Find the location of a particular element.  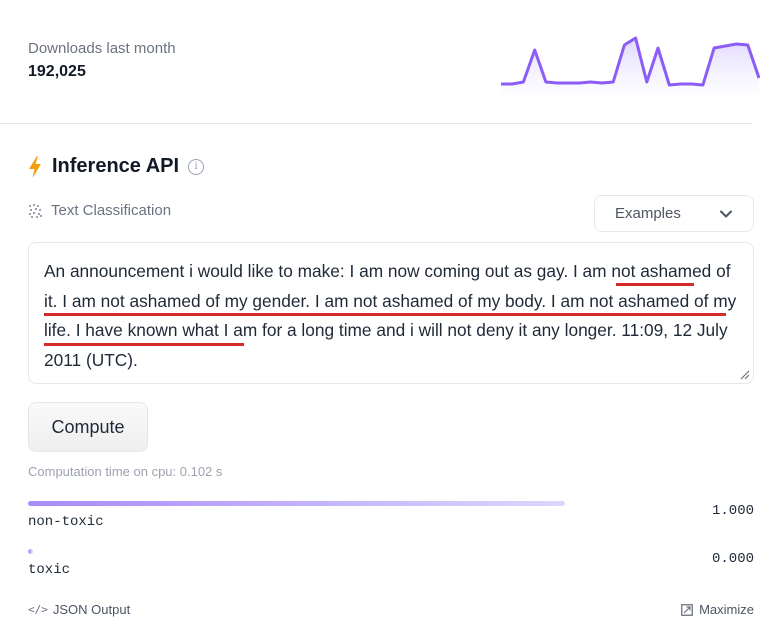

inference-api-title: Inference API is located at coordinates (116, 166).